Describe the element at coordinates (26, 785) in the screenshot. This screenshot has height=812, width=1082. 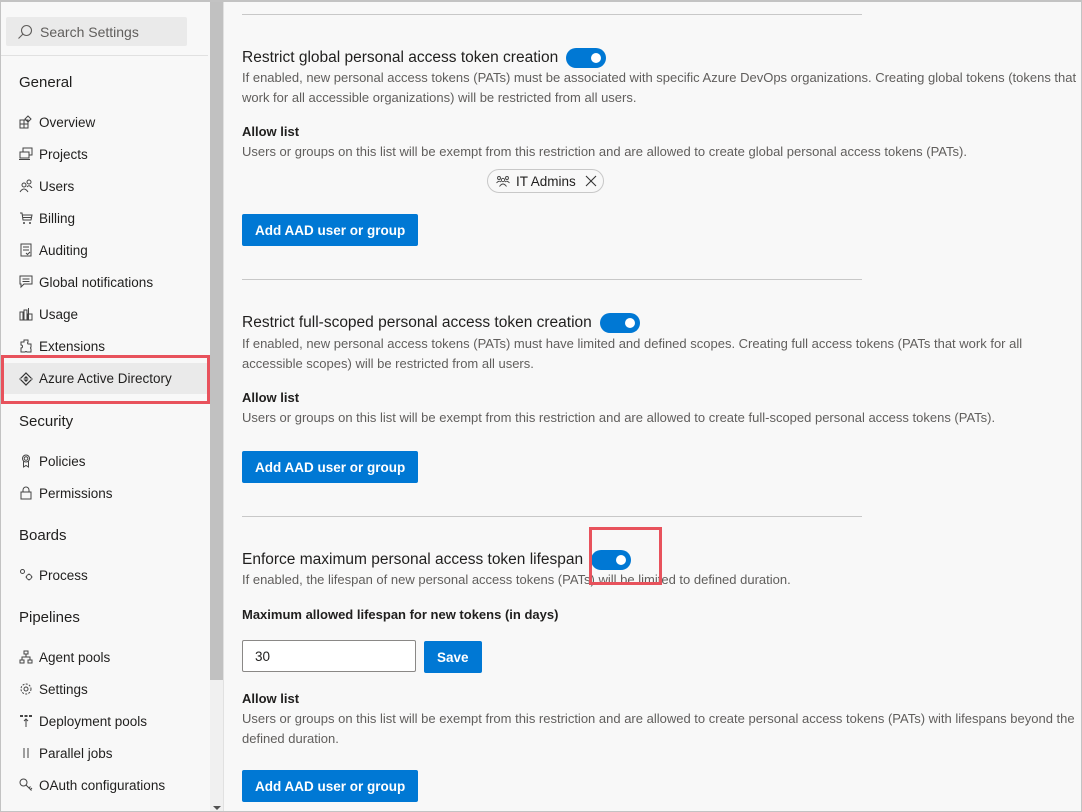
I see `key-icon` at that location.